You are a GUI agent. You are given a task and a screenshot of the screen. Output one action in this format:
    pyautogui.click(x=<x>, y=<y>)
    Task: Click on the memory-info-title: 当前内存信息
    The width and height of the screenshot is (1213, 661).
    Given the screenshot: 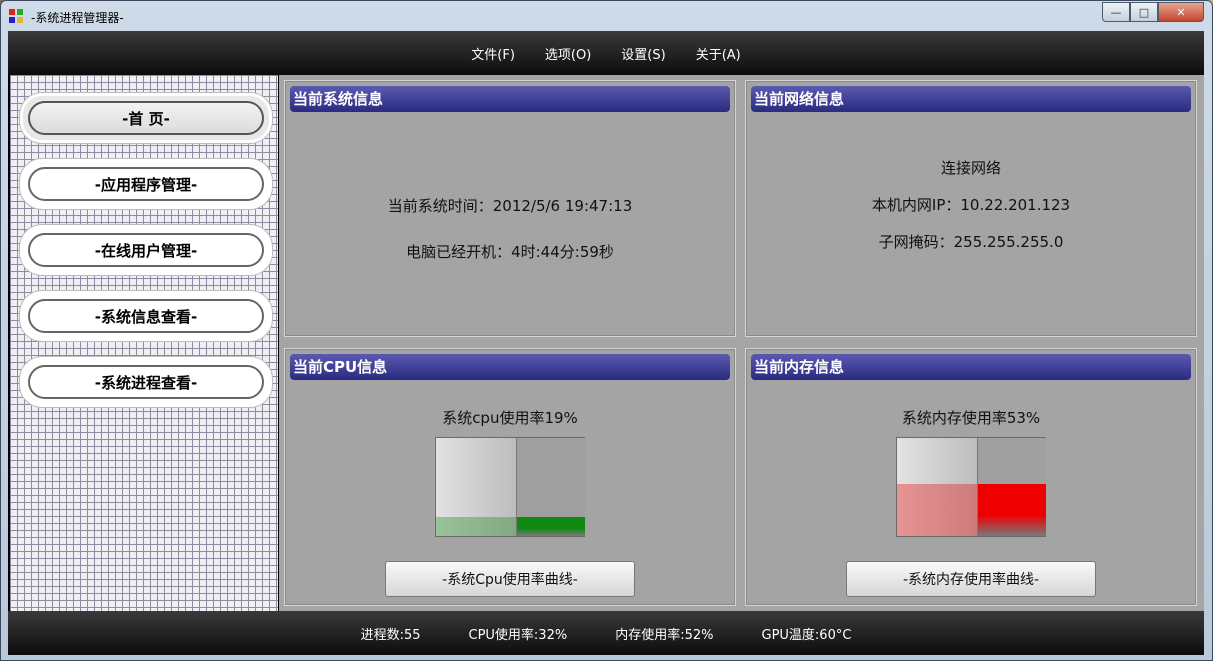 What is the action you would take?
    pyautogui.click(x=971, y=367)
    